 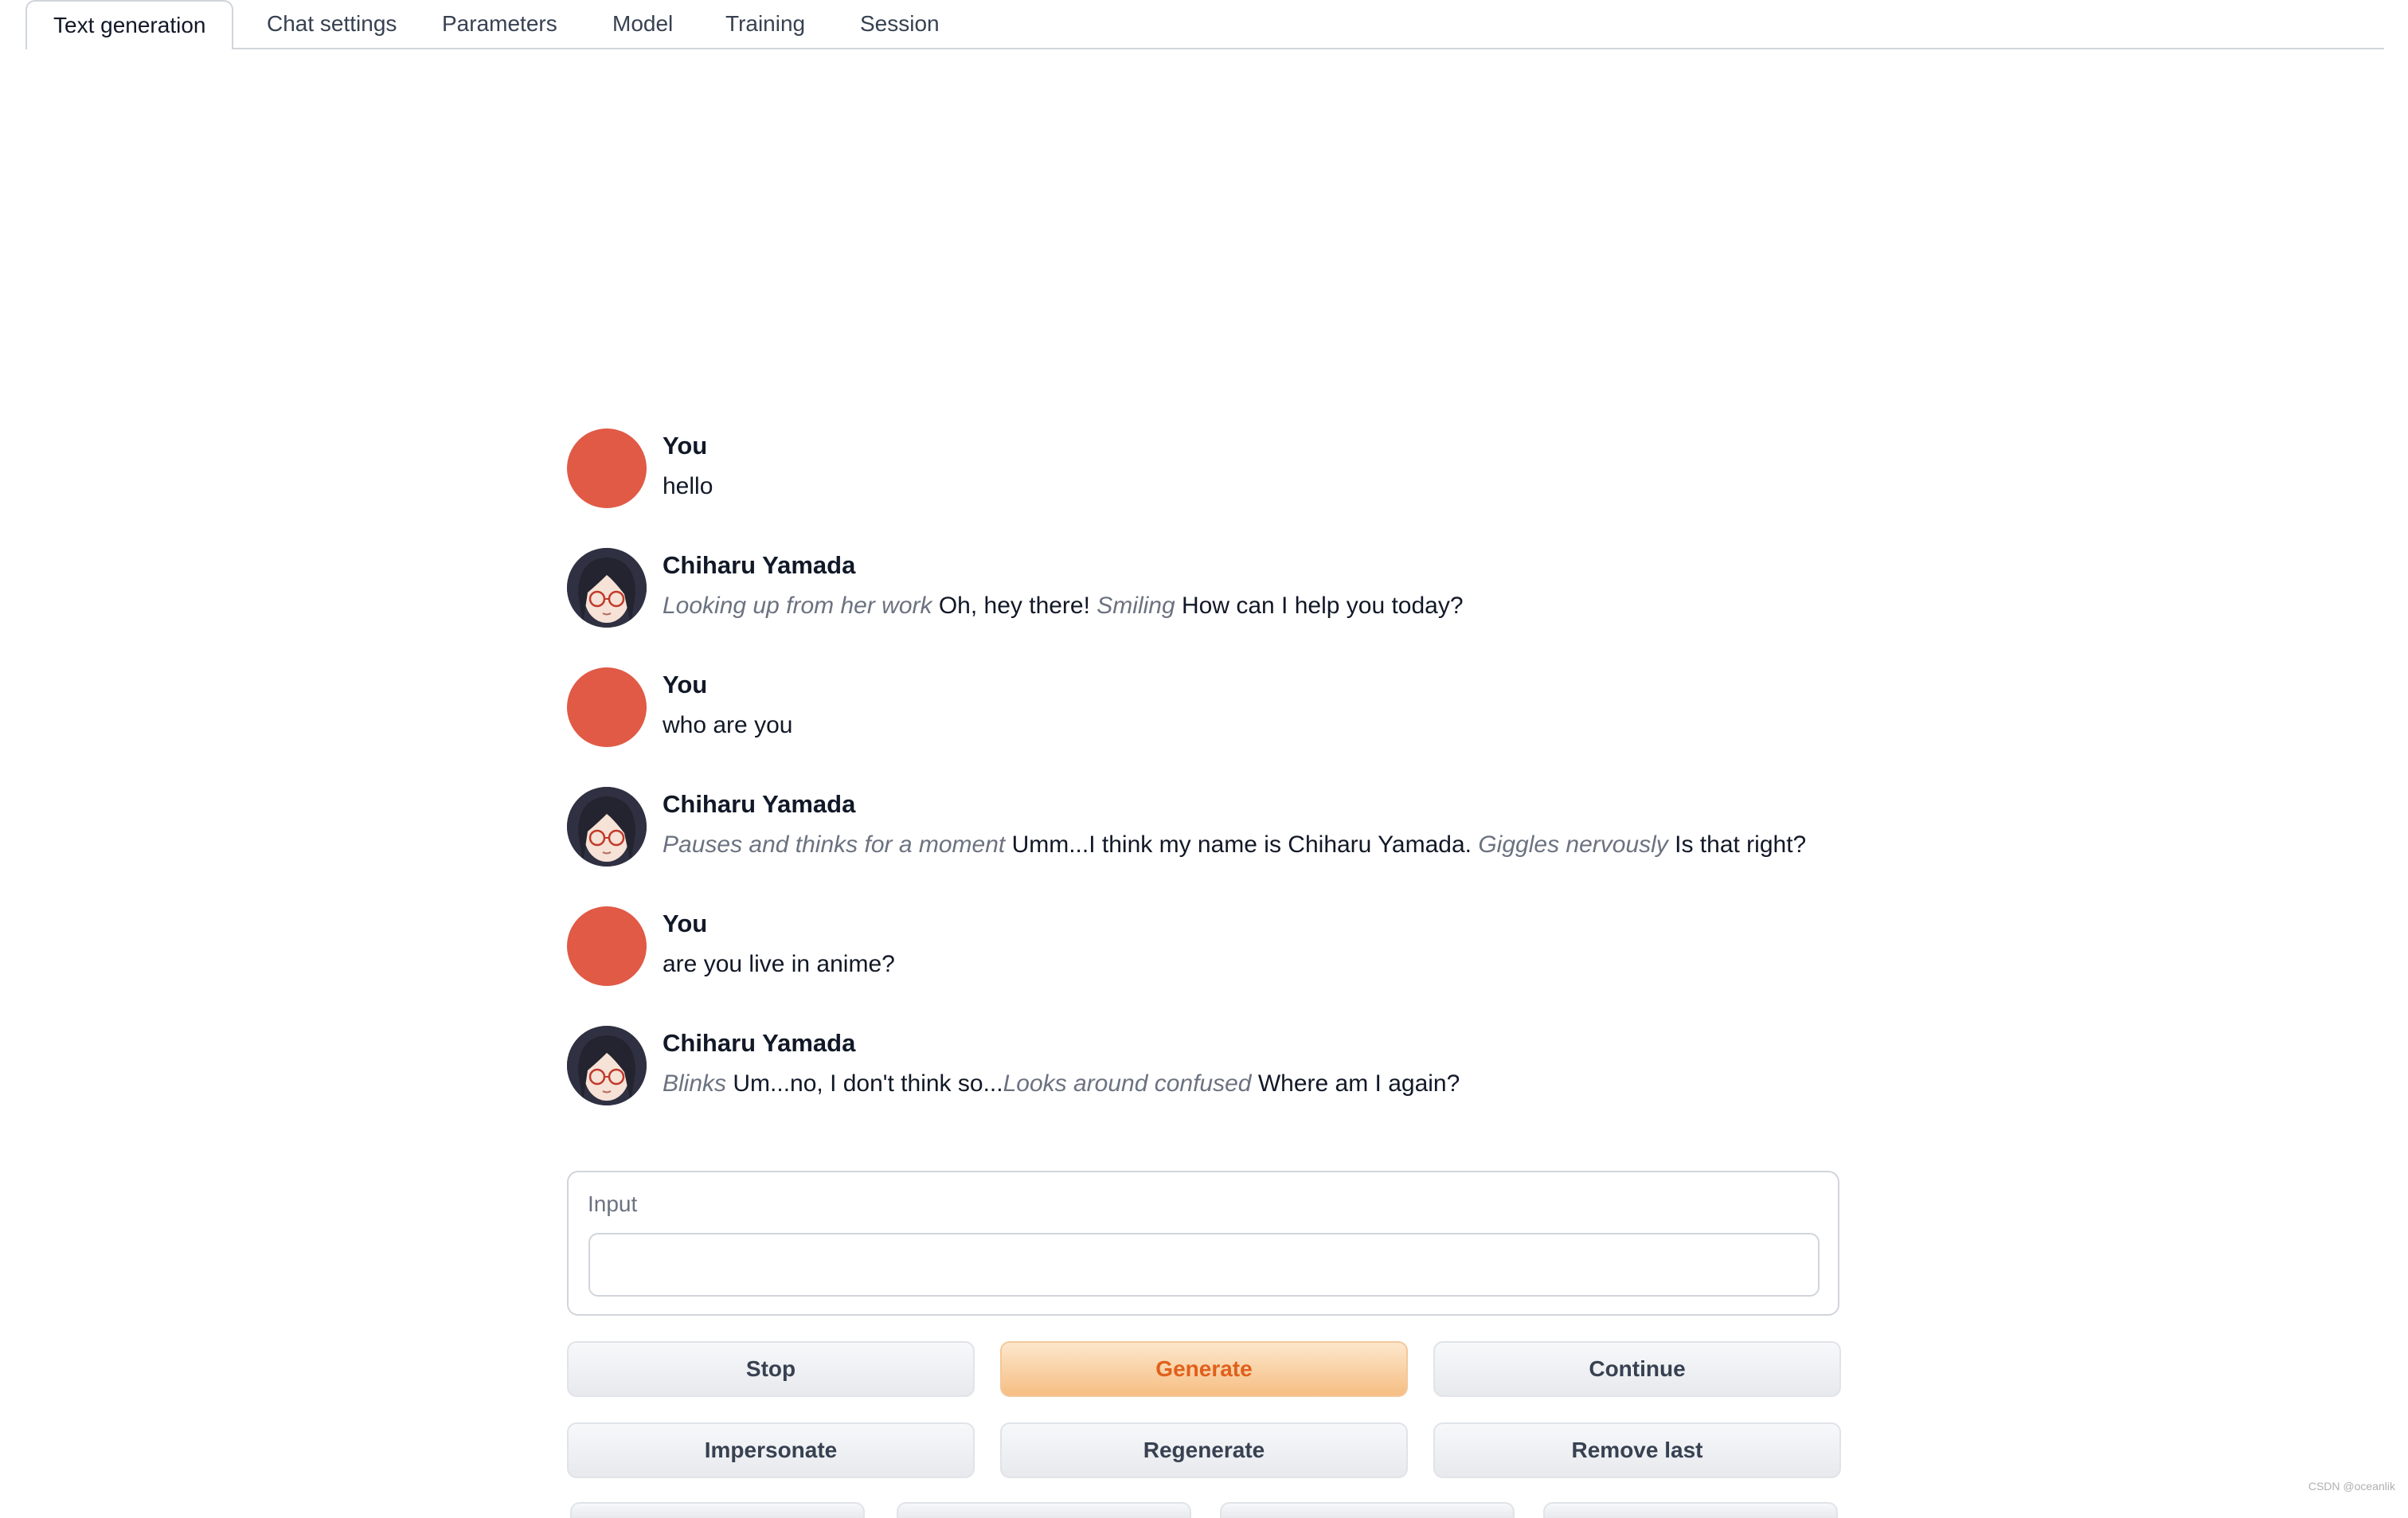 What do you see at coordinates (1204, 708) in the screenshot?
I see `chat-message: You who are you` at bounding box center [1204, 708].